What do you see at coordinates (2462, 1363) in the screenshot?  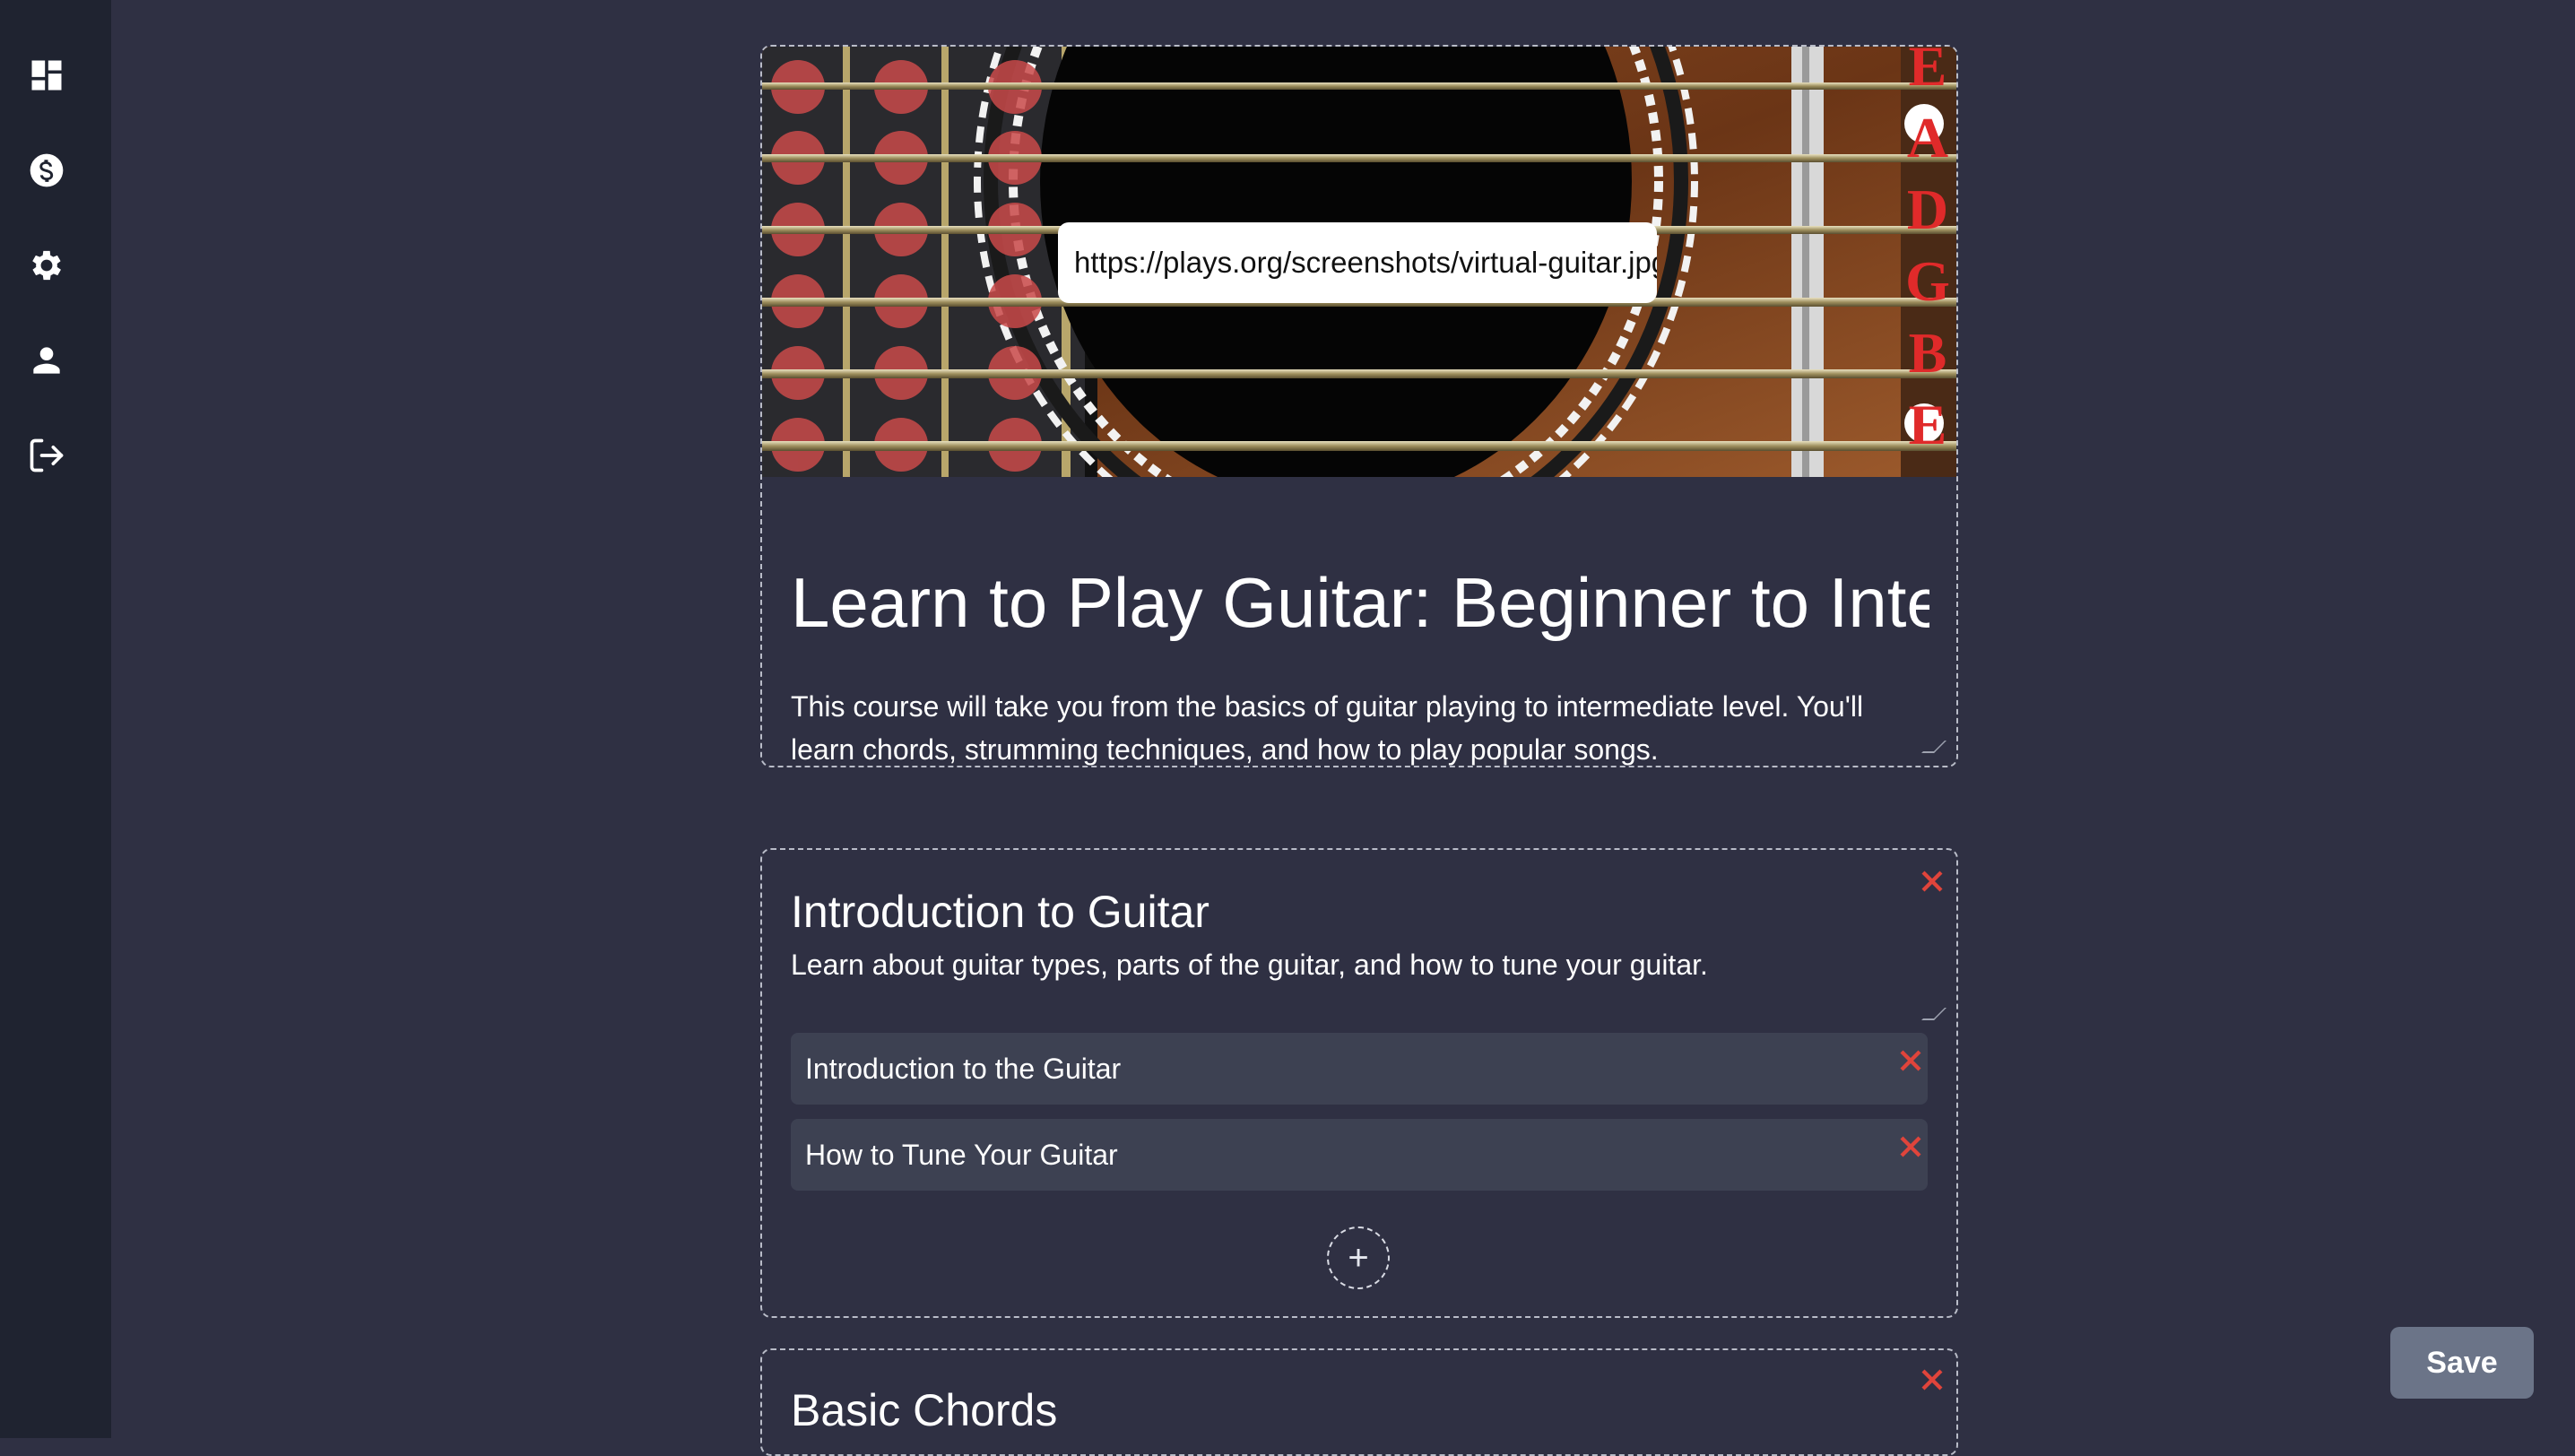 I see `save-button: Save` at bounding box center [2462, 1363].